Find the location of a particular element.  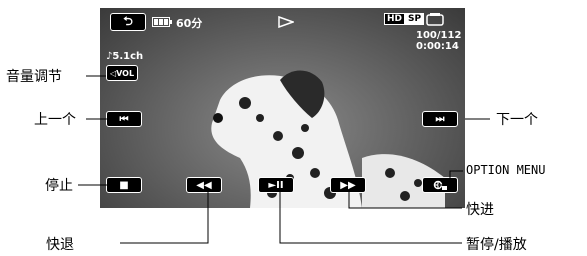

forward-button: ▶▶ is located at coordinates (348, 185).